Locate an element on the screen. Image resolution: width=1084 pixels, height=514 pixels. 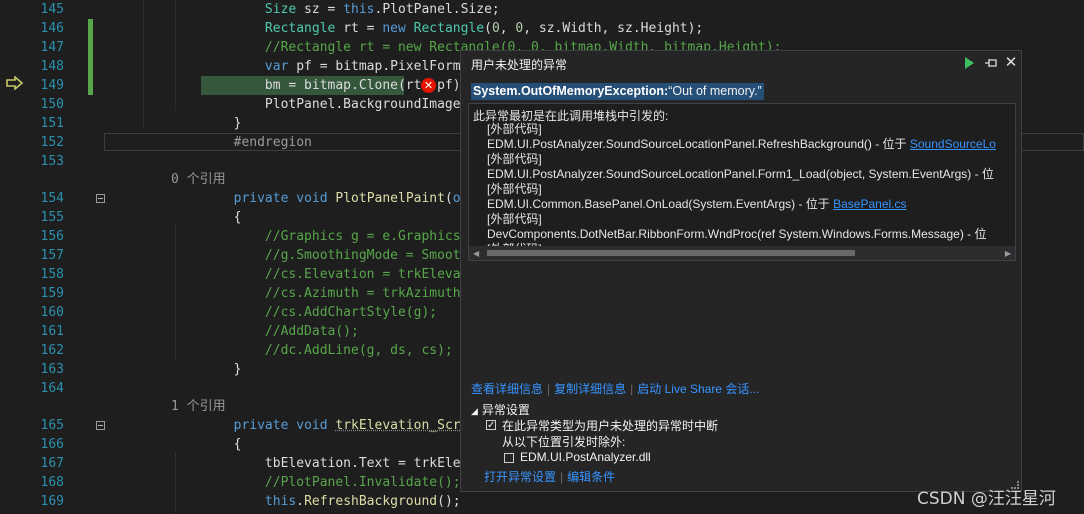
view-details-link: 查看详细信息 is located at coordinates (507, 389).